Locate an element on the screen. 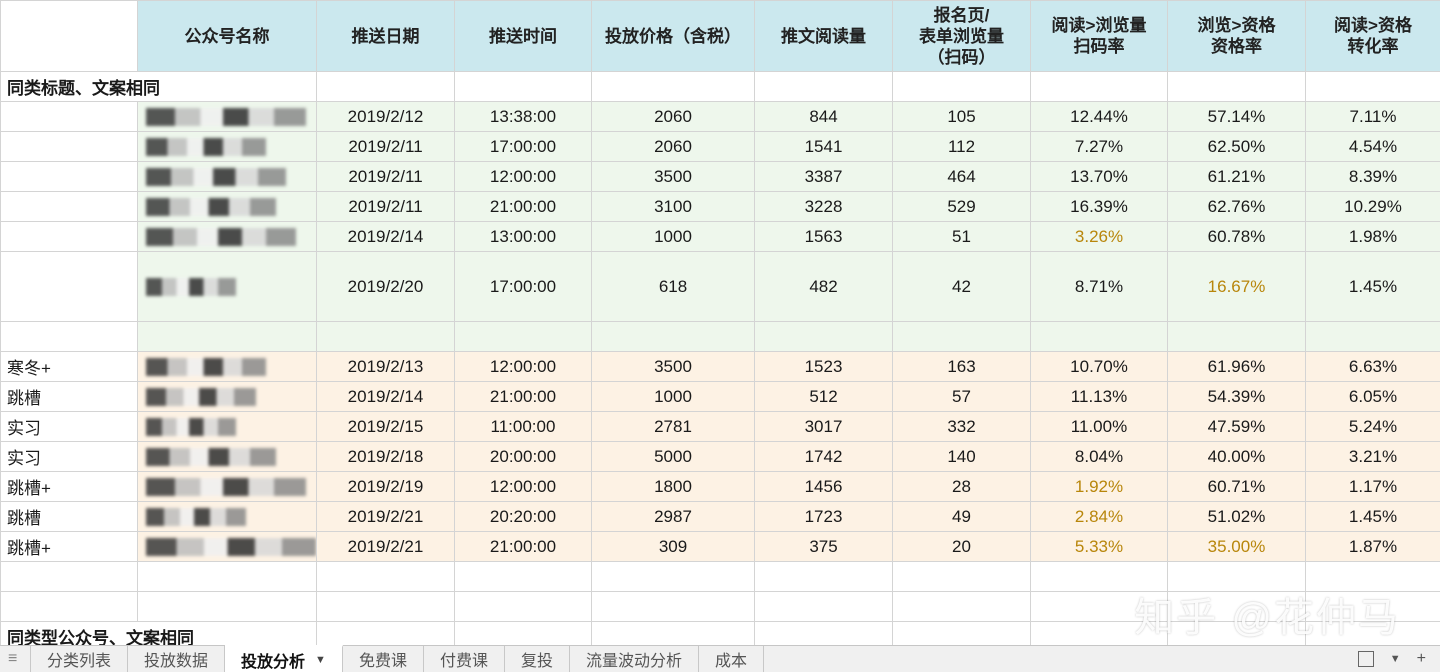 Image resolution: width=1440 pixels, height=672 pixels. sheet-icon is located at coordinates (1366, 659).